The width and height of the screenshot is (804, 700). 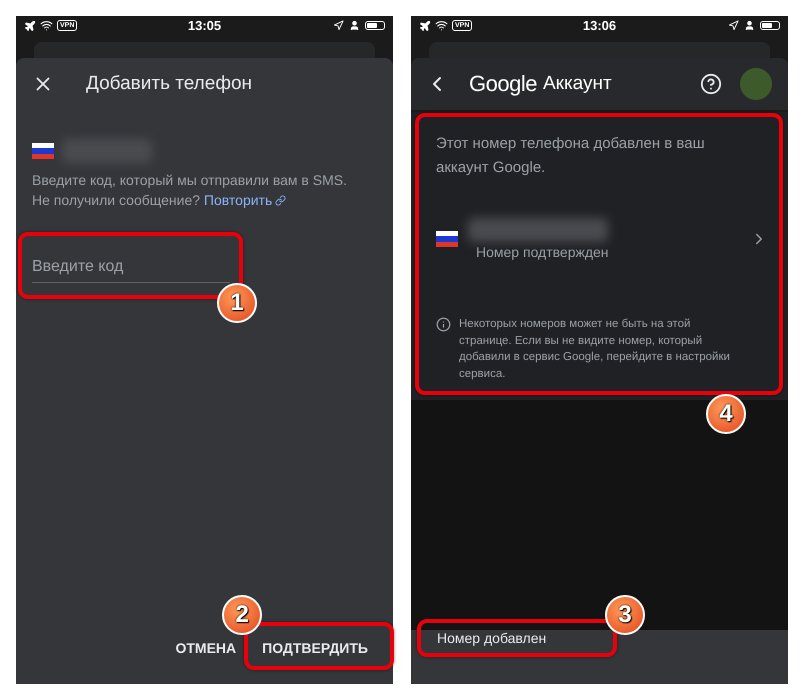 What do you see at coordinates (237, 303) in the screenshot?
I see `callout-badge: 1` at bounding box center [237, 303].